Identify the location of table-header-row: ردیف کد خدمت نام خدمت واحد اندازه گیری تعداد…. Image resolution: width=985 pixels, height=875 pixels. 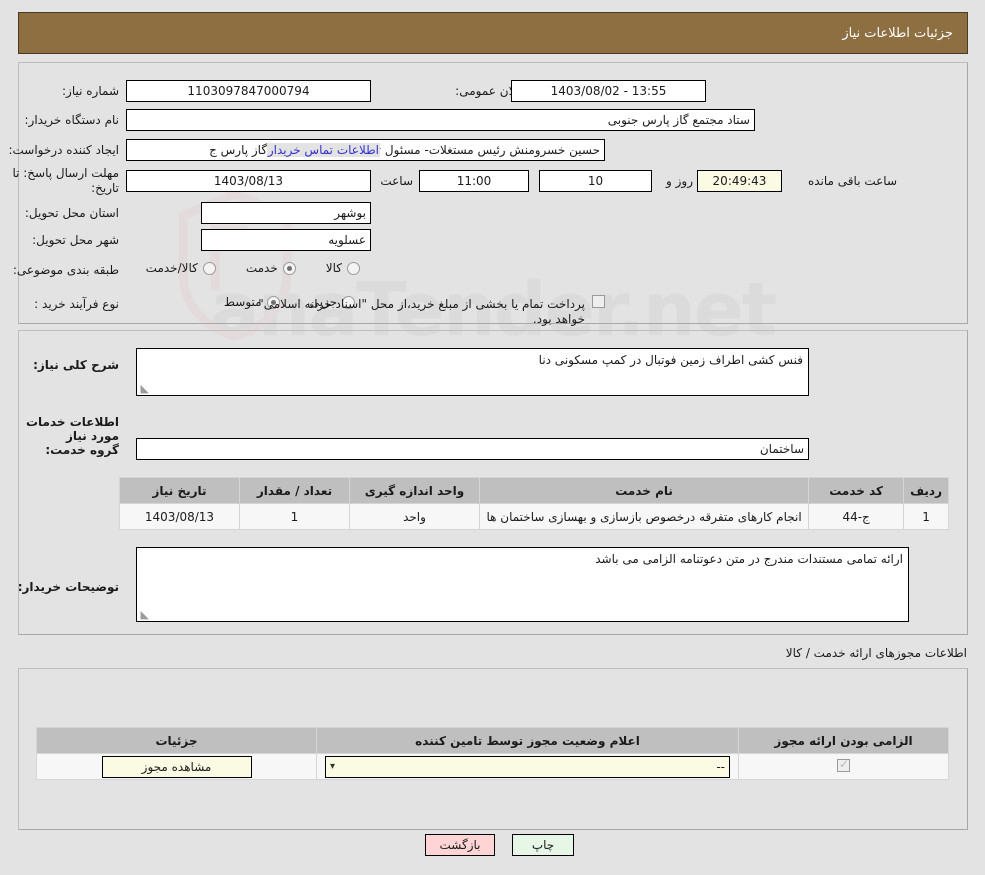
(534, 490).